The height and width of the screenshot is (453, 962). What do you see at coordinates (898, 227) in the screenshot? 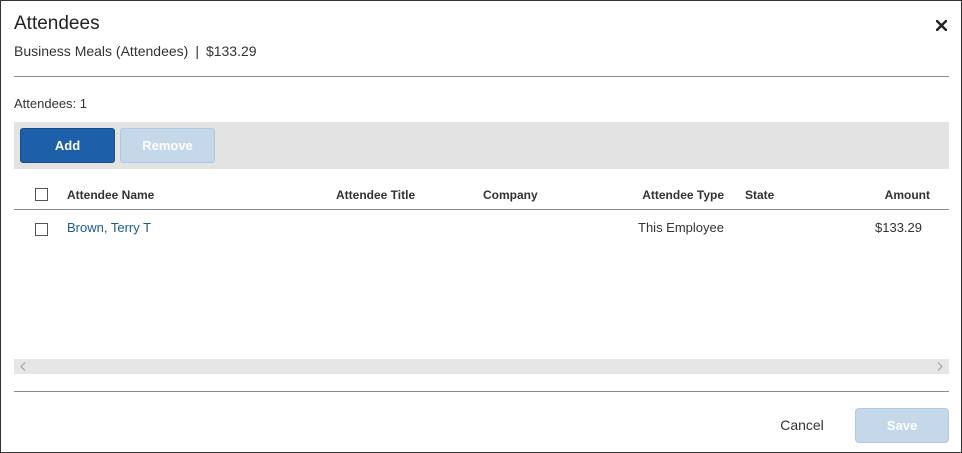
I see `amount-cell: $133.29` at bounding box center [898, 227].